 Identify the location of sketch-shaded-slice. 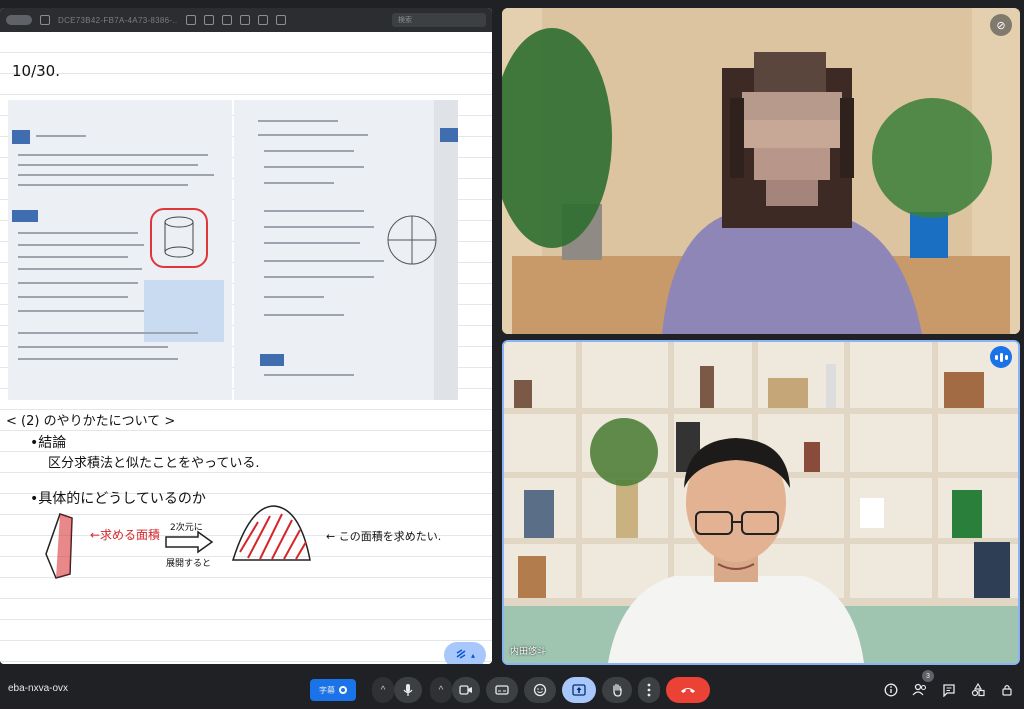
(59, 546).